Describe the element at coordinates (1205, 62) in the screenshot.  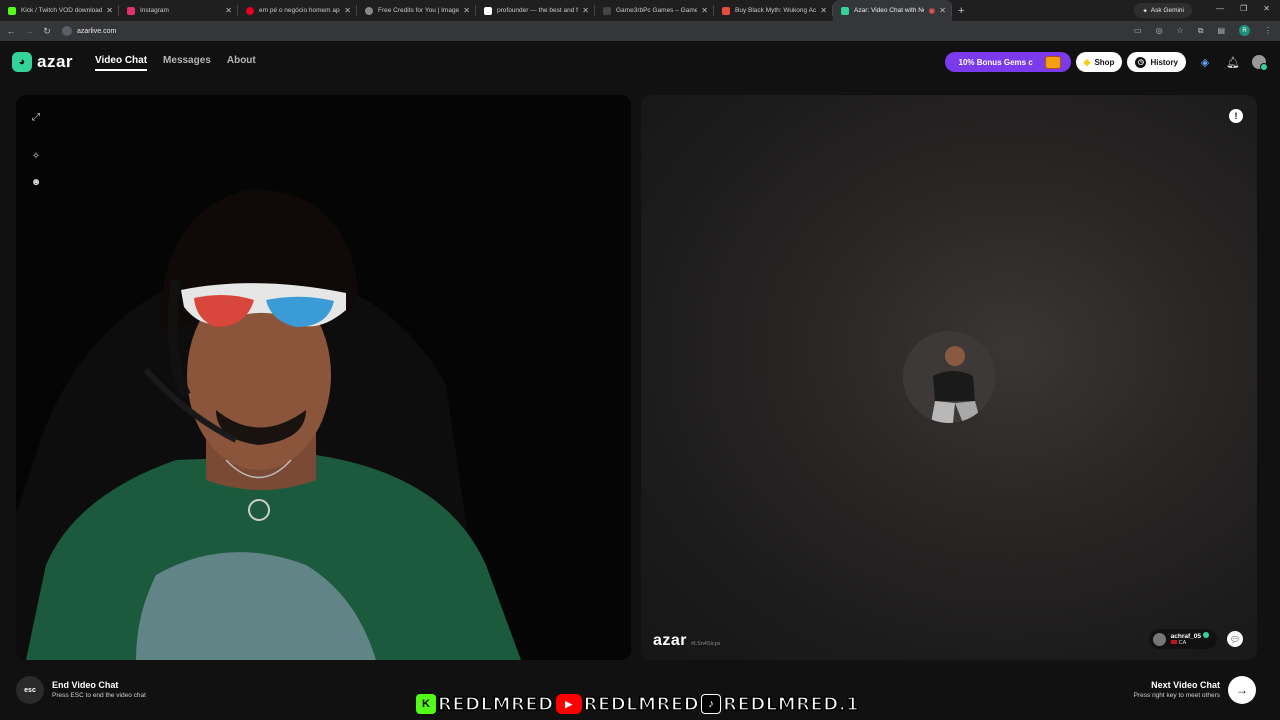
I see `gem-balance-icon: ◈` at that location.